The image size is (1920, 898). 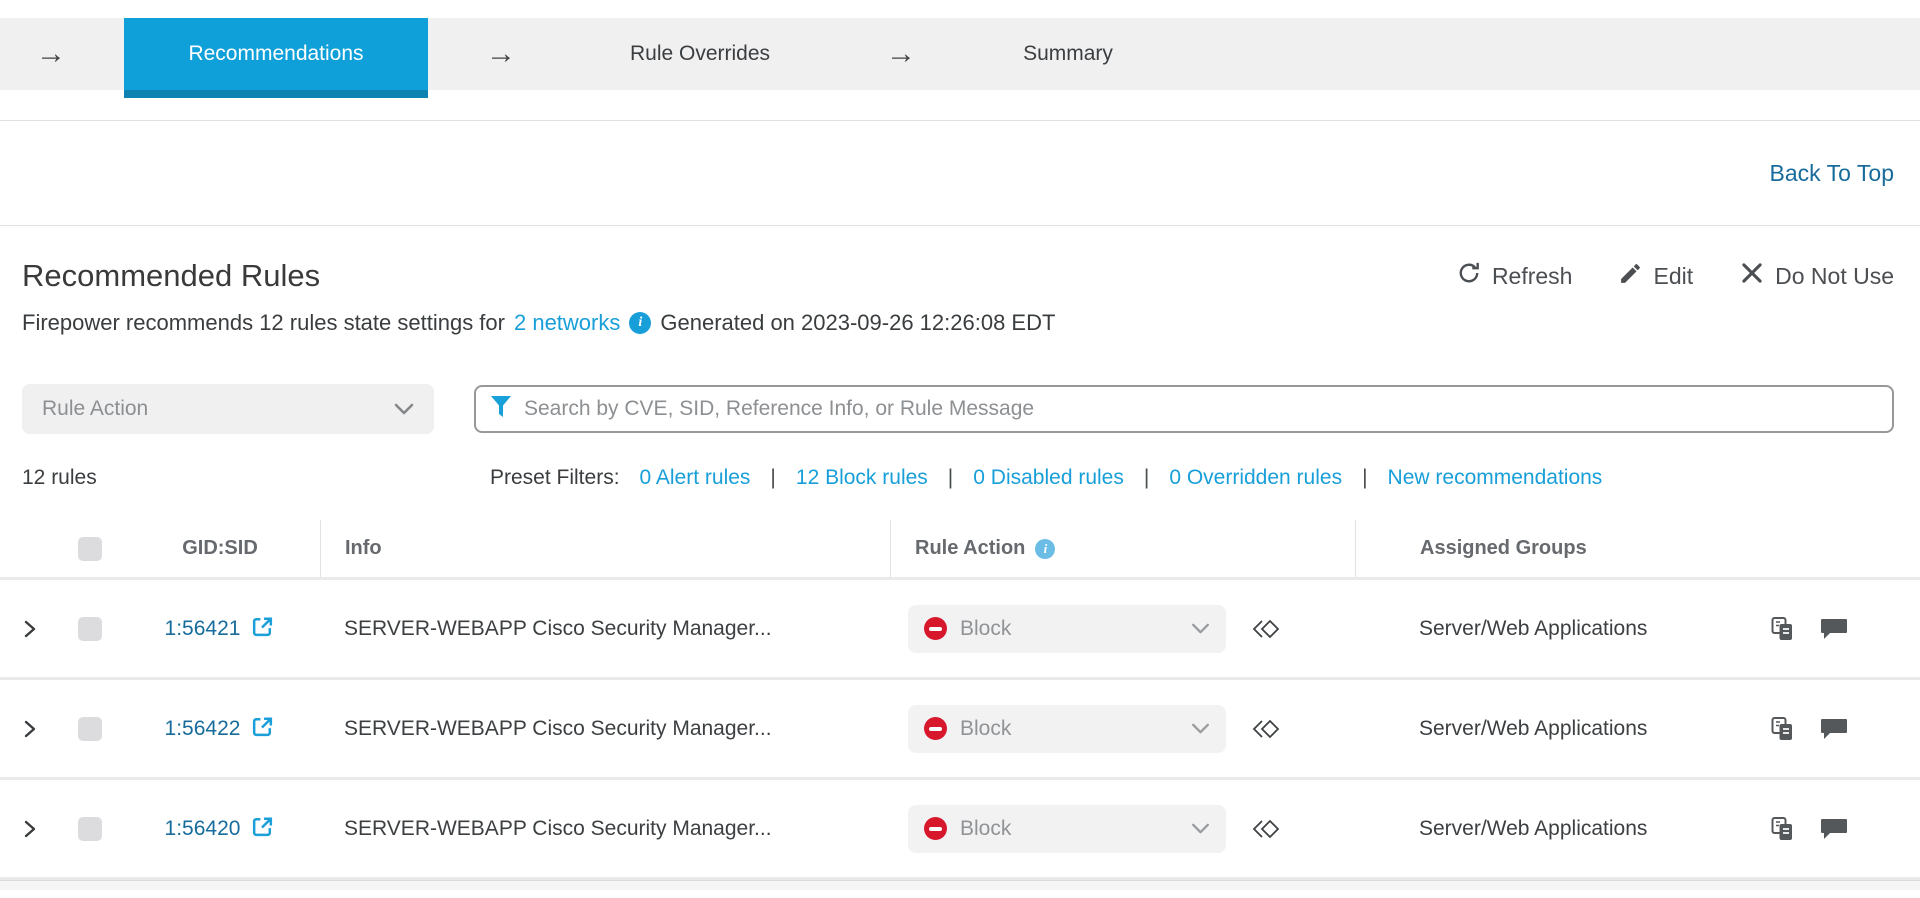 I want to click on do-not-use-button: Do Not Use, so click(x=1816, y=276).